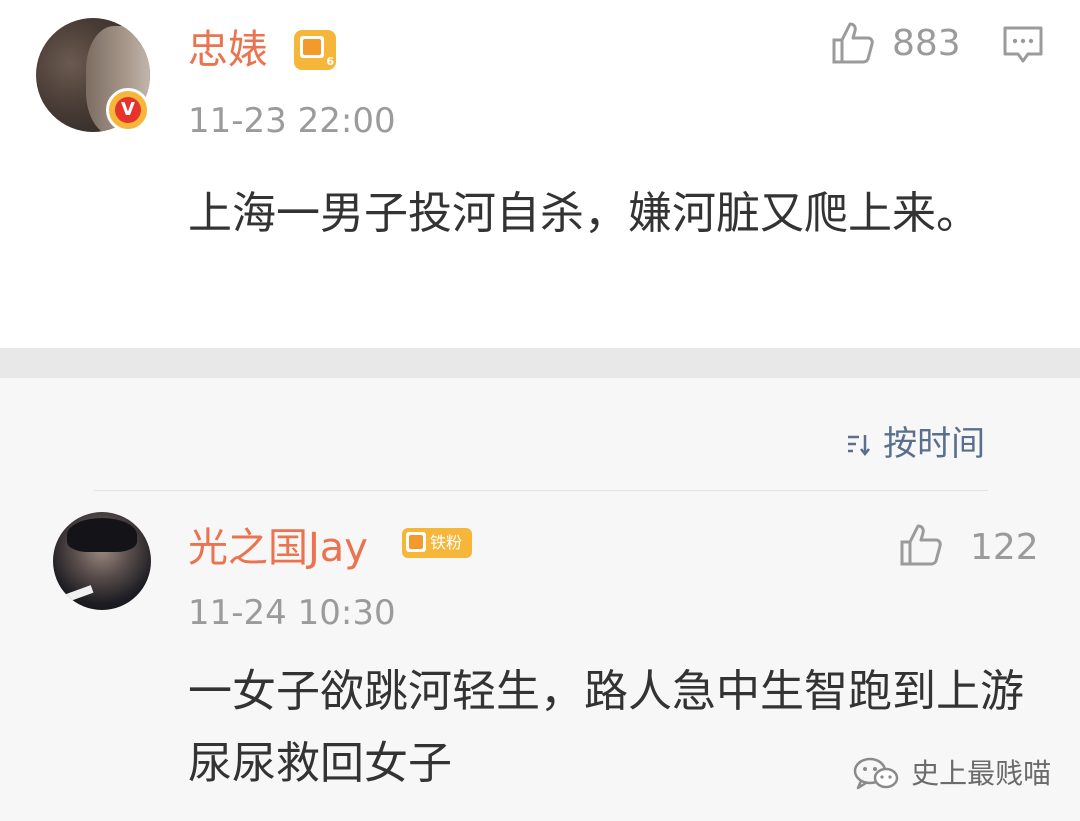 This screenshot has height=821, width=1080. I want to click on watermark: 史上最贱喵, so click(951, 774).